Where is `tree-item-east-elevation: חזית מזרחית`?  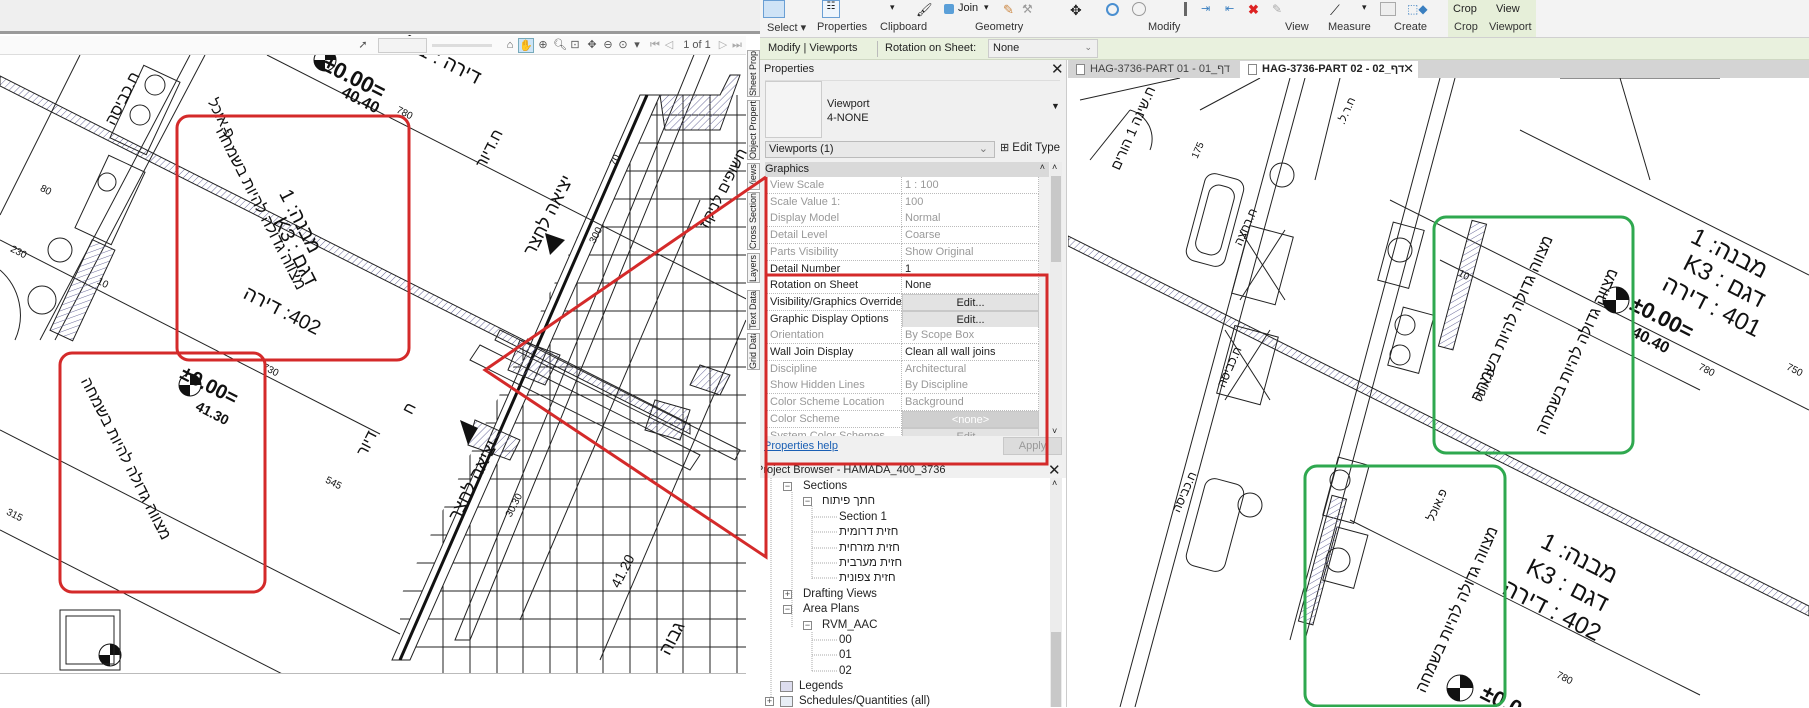
tree-item-east-elevation: חזית מזרחית is located at coordinates (869, 548).